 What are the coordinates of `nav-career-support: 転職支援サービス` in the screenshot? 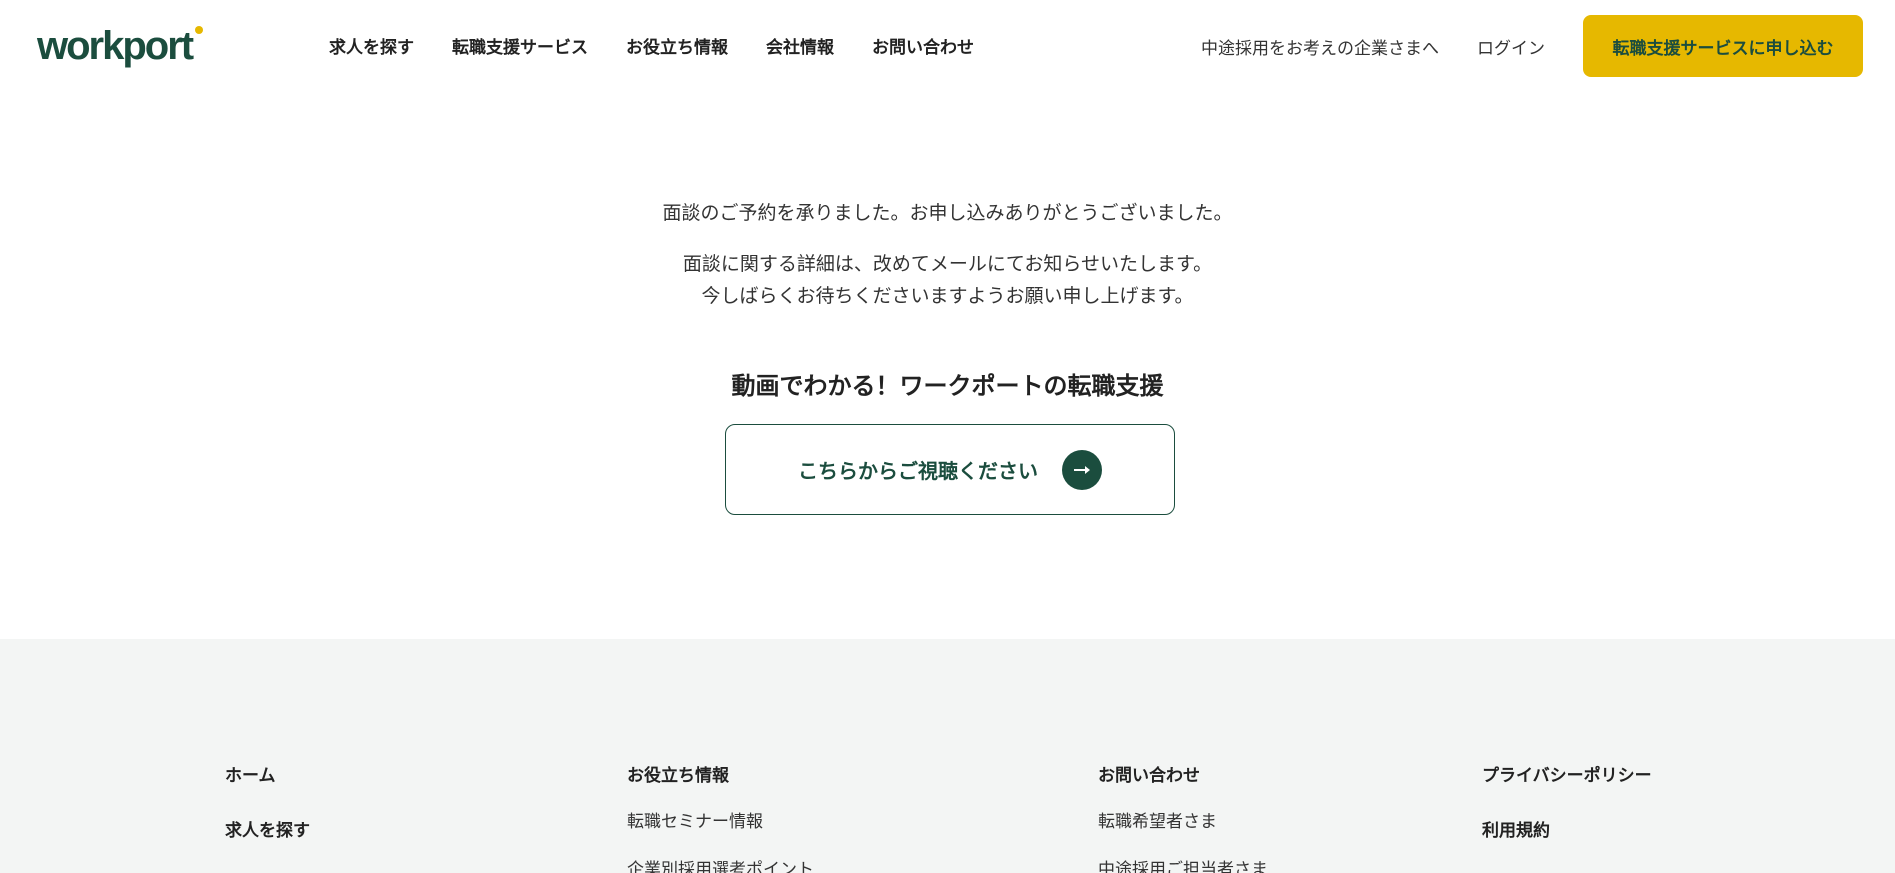 It's located at (520, 45).